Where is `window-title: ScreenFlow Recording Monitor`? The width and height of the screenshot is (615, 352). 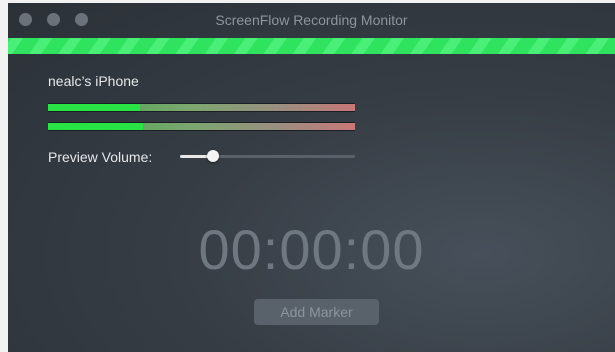
window-title: ScreenFlow Recording Monitor is located at coordinates (311, 20).